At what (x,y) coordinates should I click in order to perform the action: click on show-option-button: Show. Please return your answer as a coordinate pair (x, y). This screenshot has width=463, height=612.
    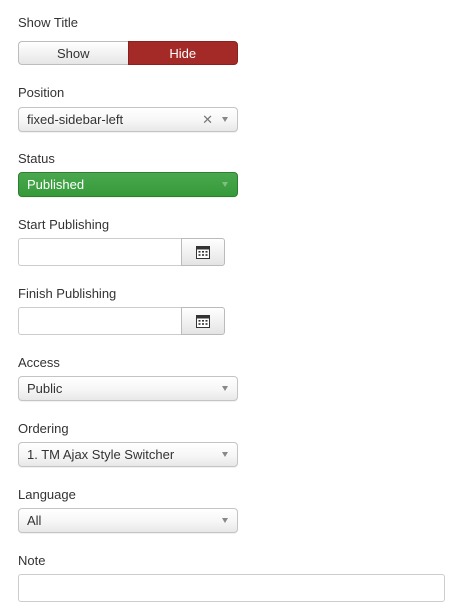
    Looking at the image, I should click on (73, 53).